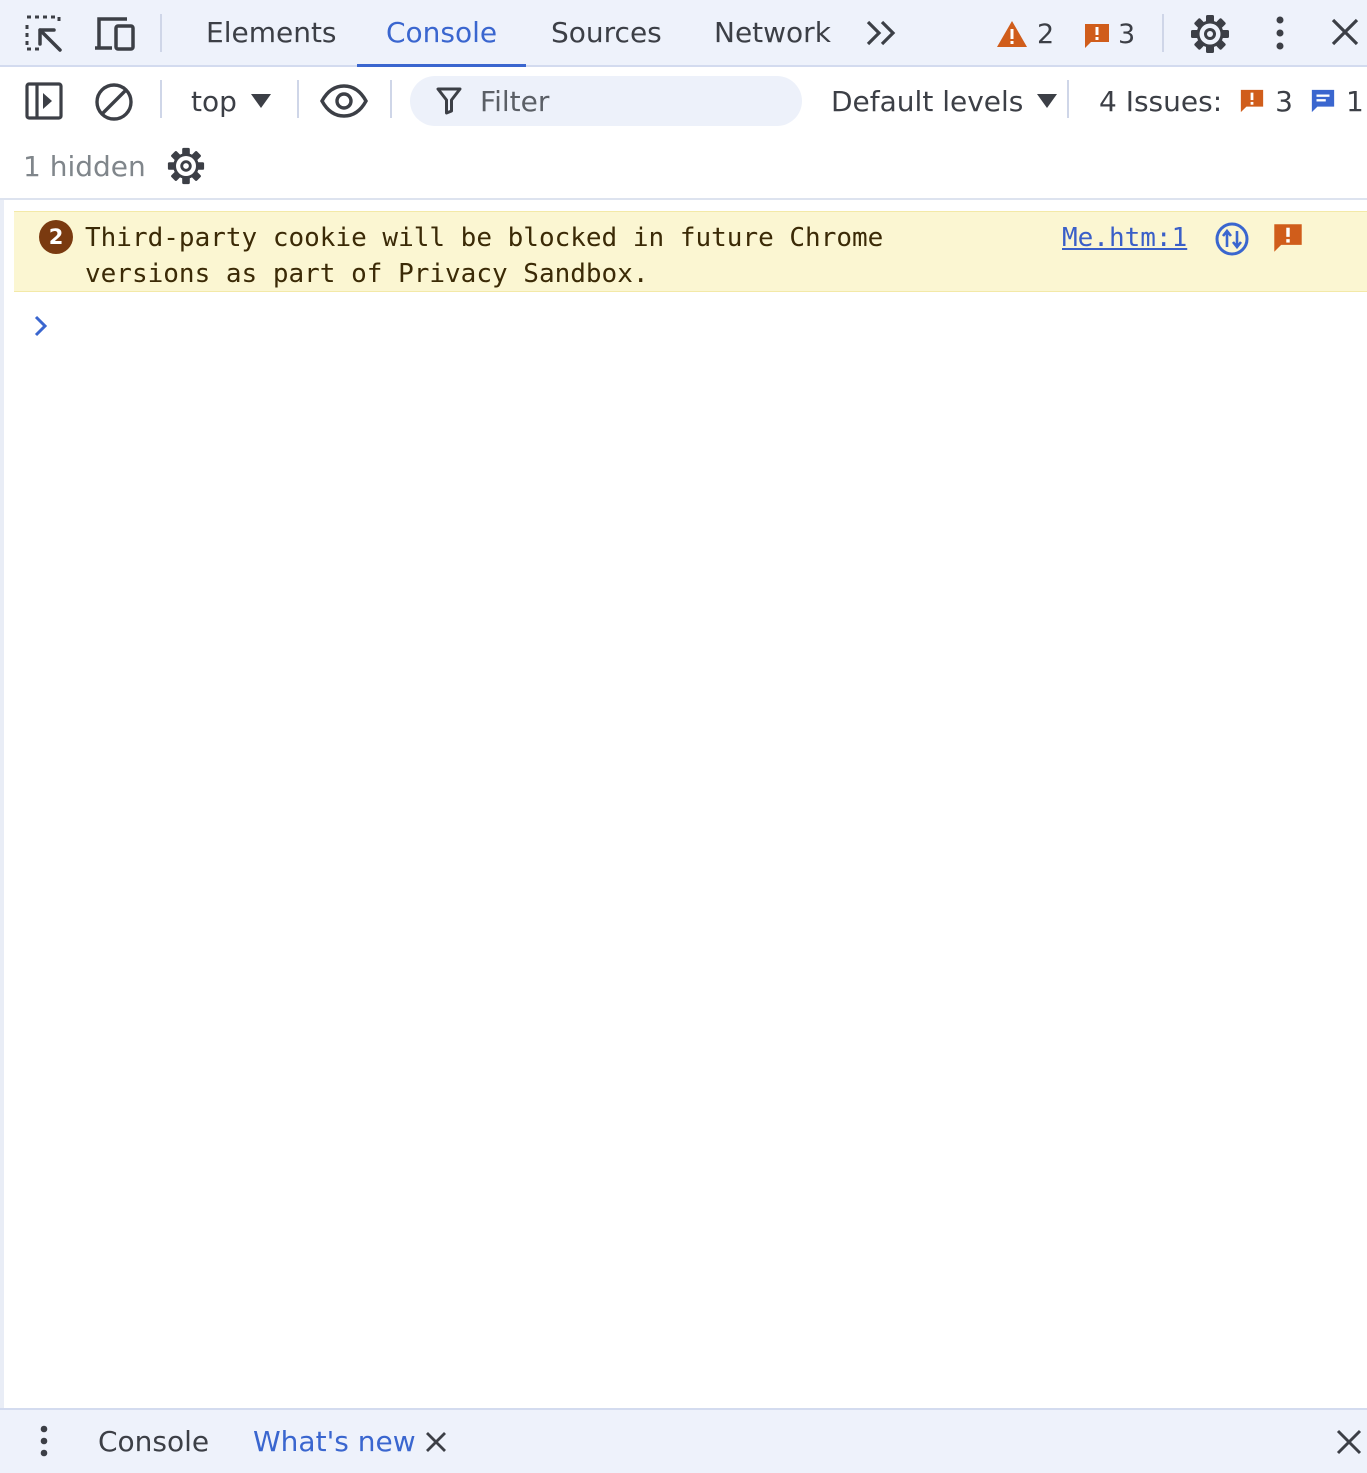 The height and width of the screenshot is (1473, 1367). What do you see at coordinates (772, 32) in the screenshot?
I see `tab-network: Network` at bounding box center [772, 32].